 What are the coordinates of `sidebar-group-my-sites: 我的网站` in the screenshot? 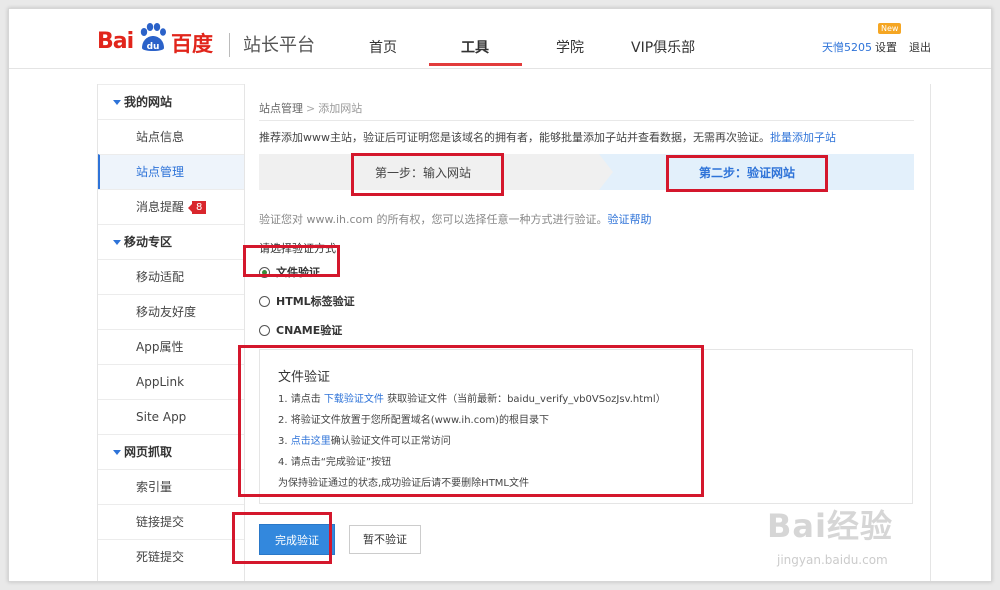 It's located at (171, 101).